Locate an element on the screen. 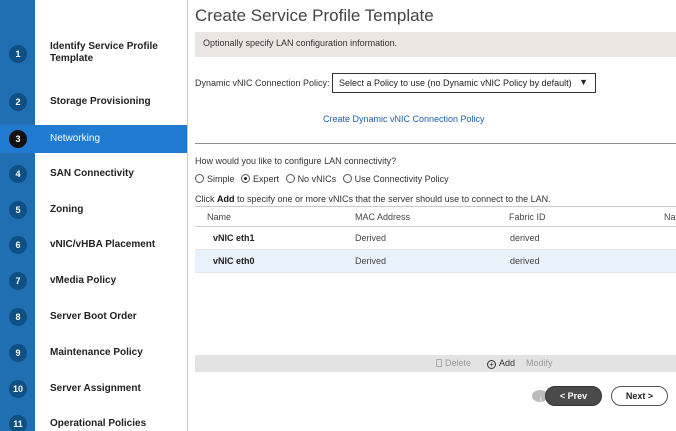 This screenshot has width=676, height=431. vnic-name: vNIC eth1 is located at coordinates (234, 238).